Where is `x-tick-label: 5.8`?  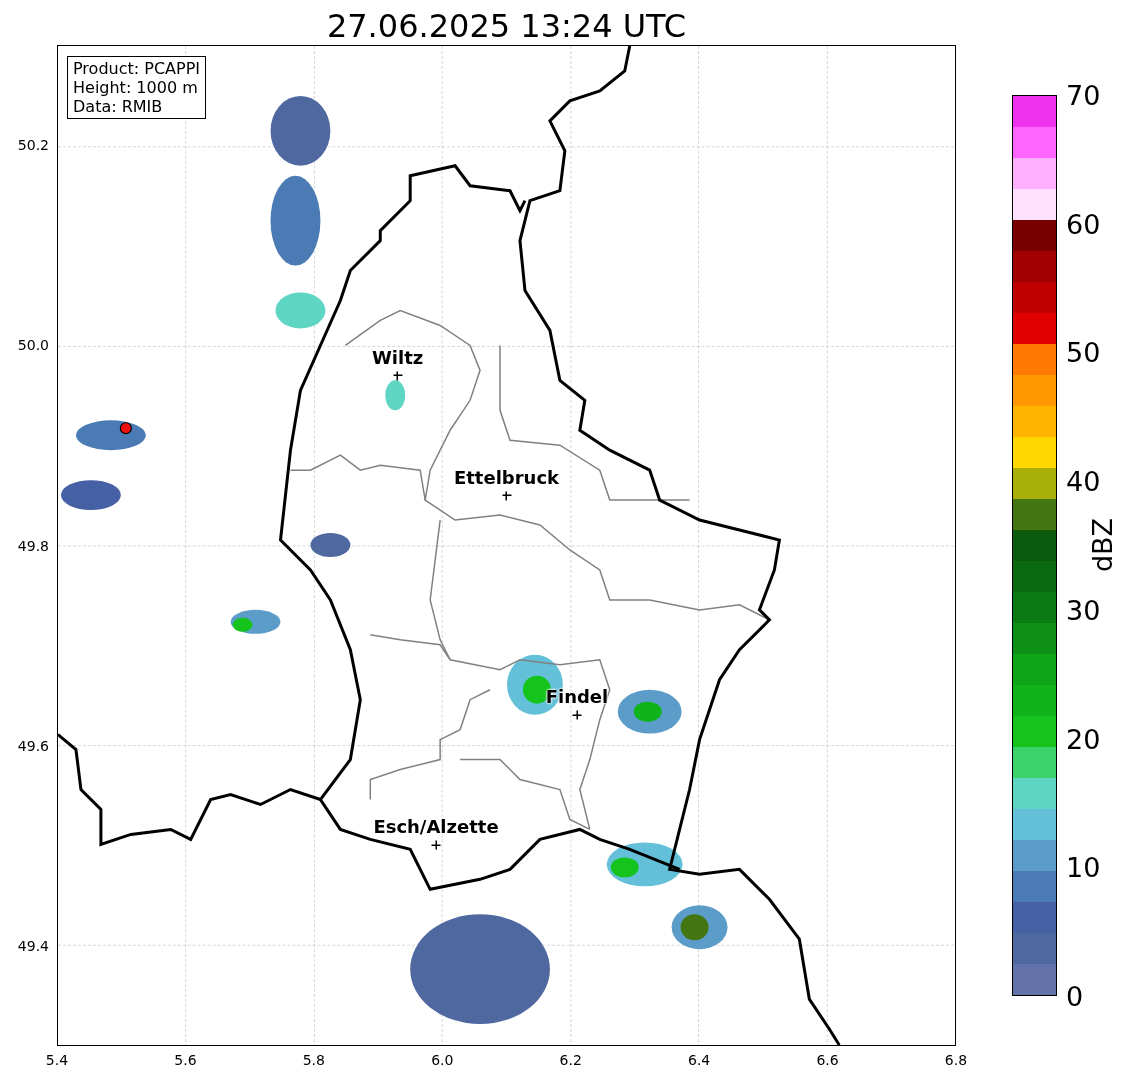 x-tick-label: 5.8 is located at coordinates (313, 1060).